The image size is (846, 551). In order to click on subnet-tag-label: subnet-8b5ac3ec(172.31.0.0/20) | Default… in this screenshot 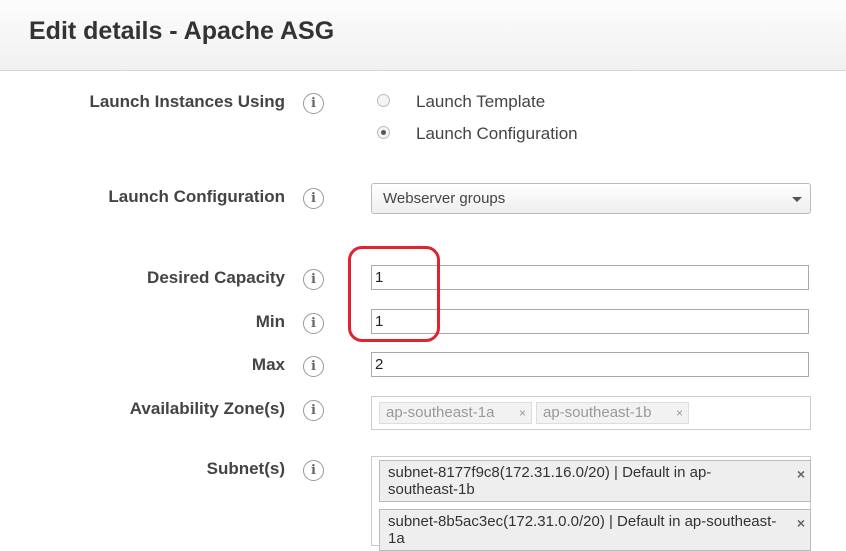, I will do `click(582, 530)`.